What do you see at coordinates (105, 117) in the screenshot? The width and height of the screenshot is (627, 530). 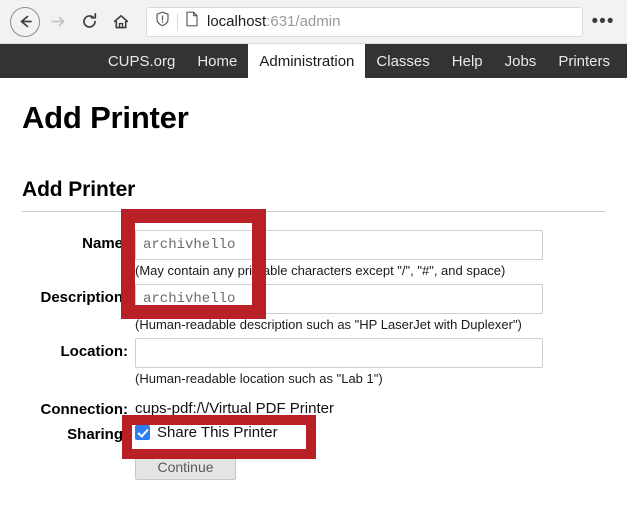 I see `page-title: Add Printer` at bounding box center [105, 117].